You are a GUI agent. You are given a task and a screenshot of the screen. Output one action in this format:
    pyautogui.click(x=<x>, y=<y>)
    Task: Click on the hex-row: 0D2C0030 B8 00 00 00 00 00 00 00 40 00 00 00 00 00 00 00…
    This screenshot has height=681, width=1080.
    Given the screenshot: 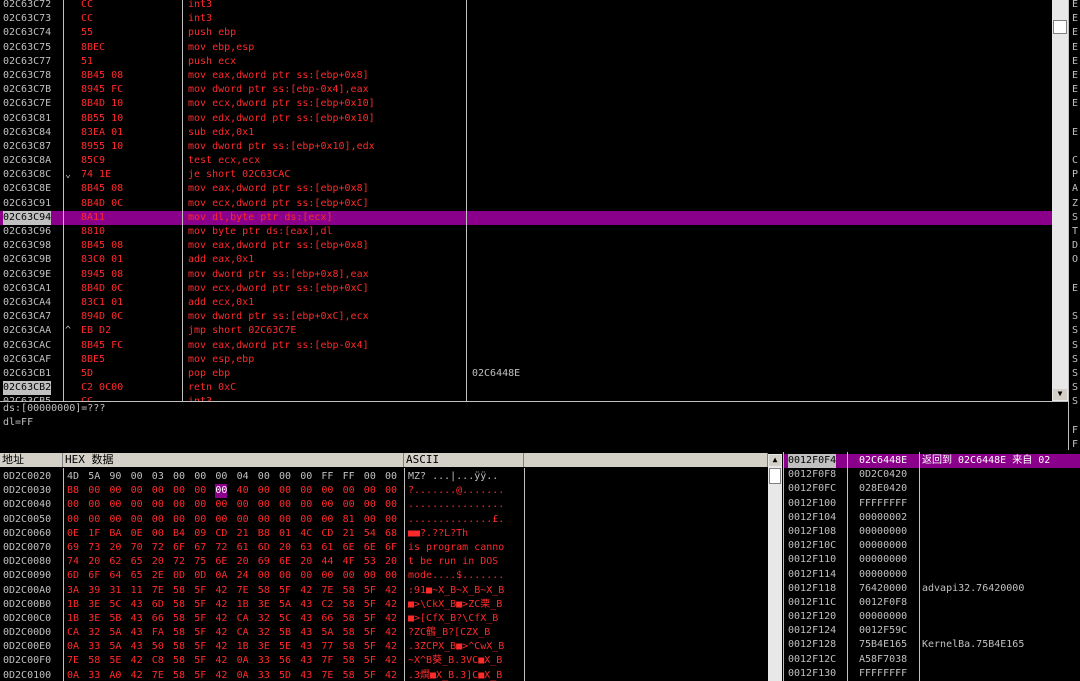 What is the action you would take?
    pyautogui.click(x=262, y=491)
    